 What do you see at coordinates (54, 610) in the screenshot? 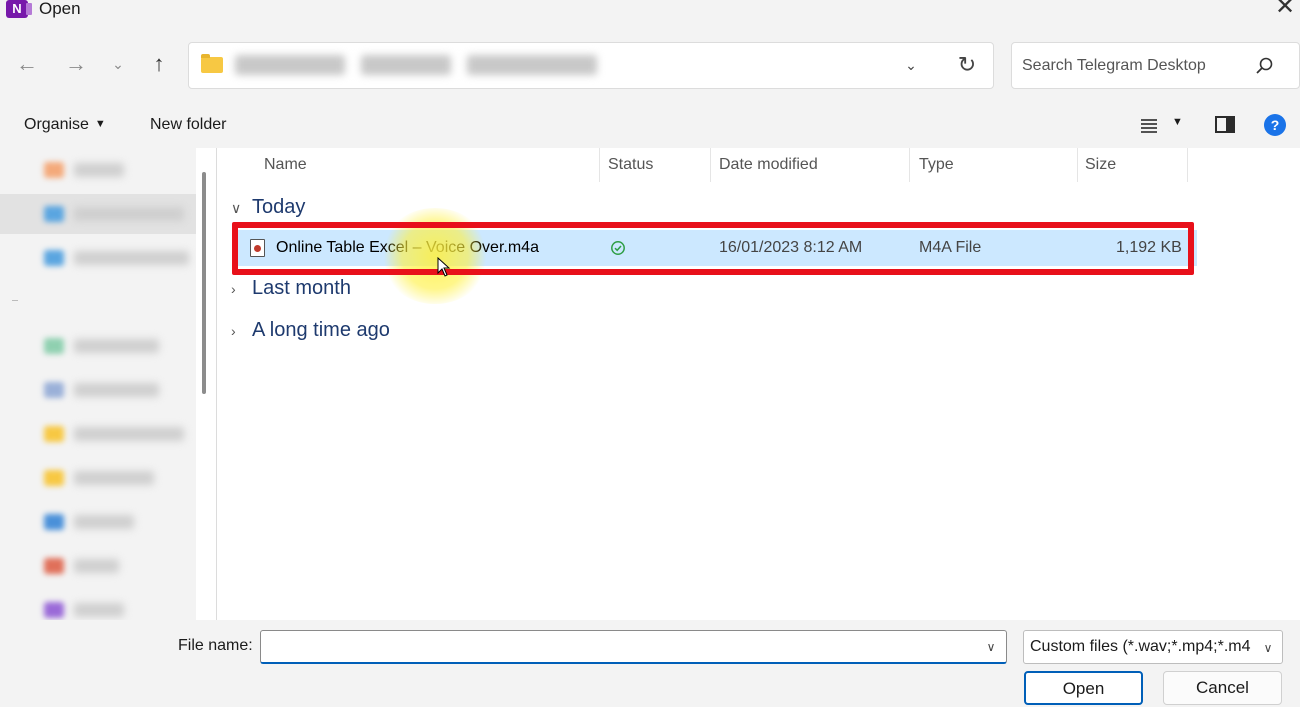
I see `videos-icon` at bounding box center [54, 610].